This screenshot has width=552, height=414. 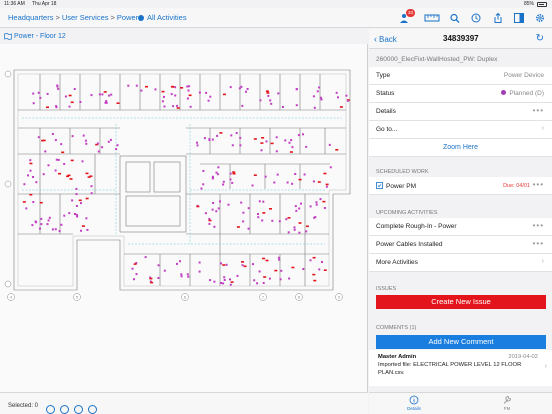 I want to click on gear-icon, so click(x=540, y=18).